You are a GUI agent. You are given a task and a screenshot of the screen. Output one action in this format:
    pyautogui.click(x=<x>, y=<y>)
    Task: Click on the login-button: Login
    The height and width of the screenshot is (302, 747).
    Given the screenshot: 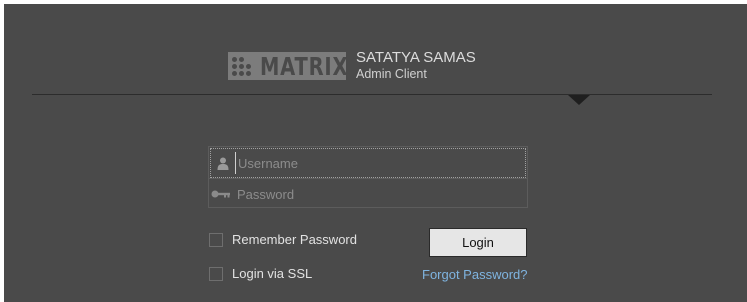 What is the action you would take?
    pyautogui.click(x=478, y=242)
    